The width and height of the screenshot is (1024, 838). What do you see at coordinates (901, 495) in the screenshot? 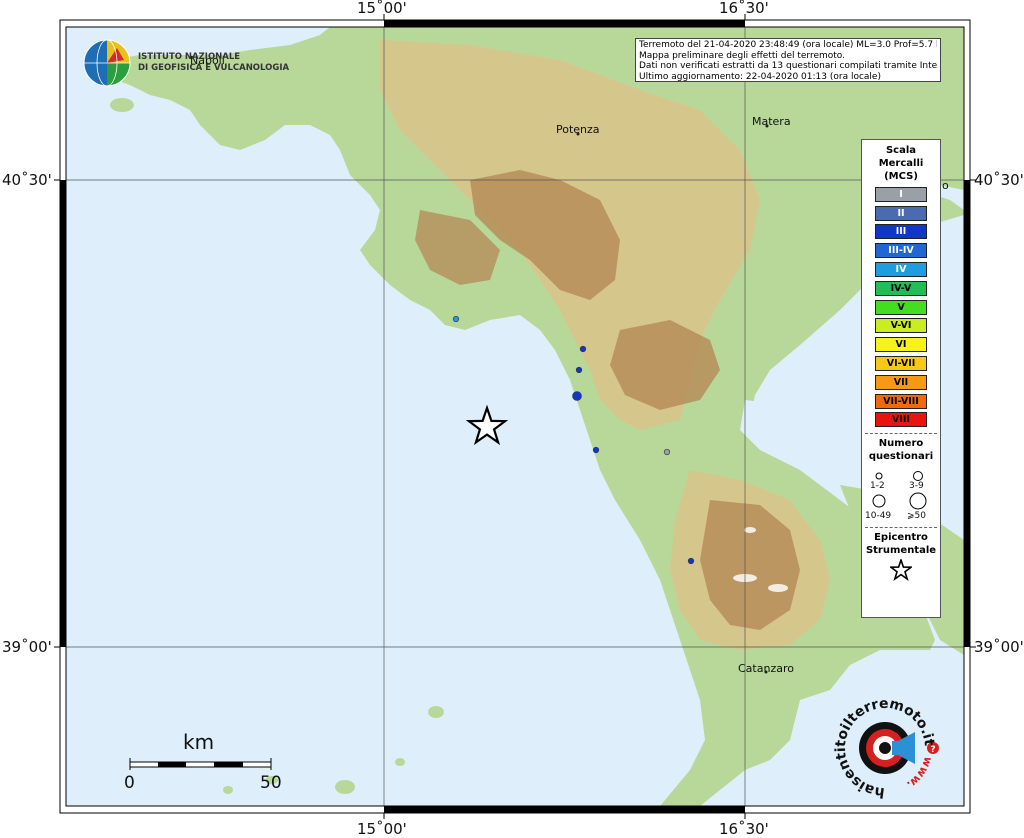
I see `size-legend: 1-2 3-9 10-49 ⩾50` at bounding box center [901, 495].